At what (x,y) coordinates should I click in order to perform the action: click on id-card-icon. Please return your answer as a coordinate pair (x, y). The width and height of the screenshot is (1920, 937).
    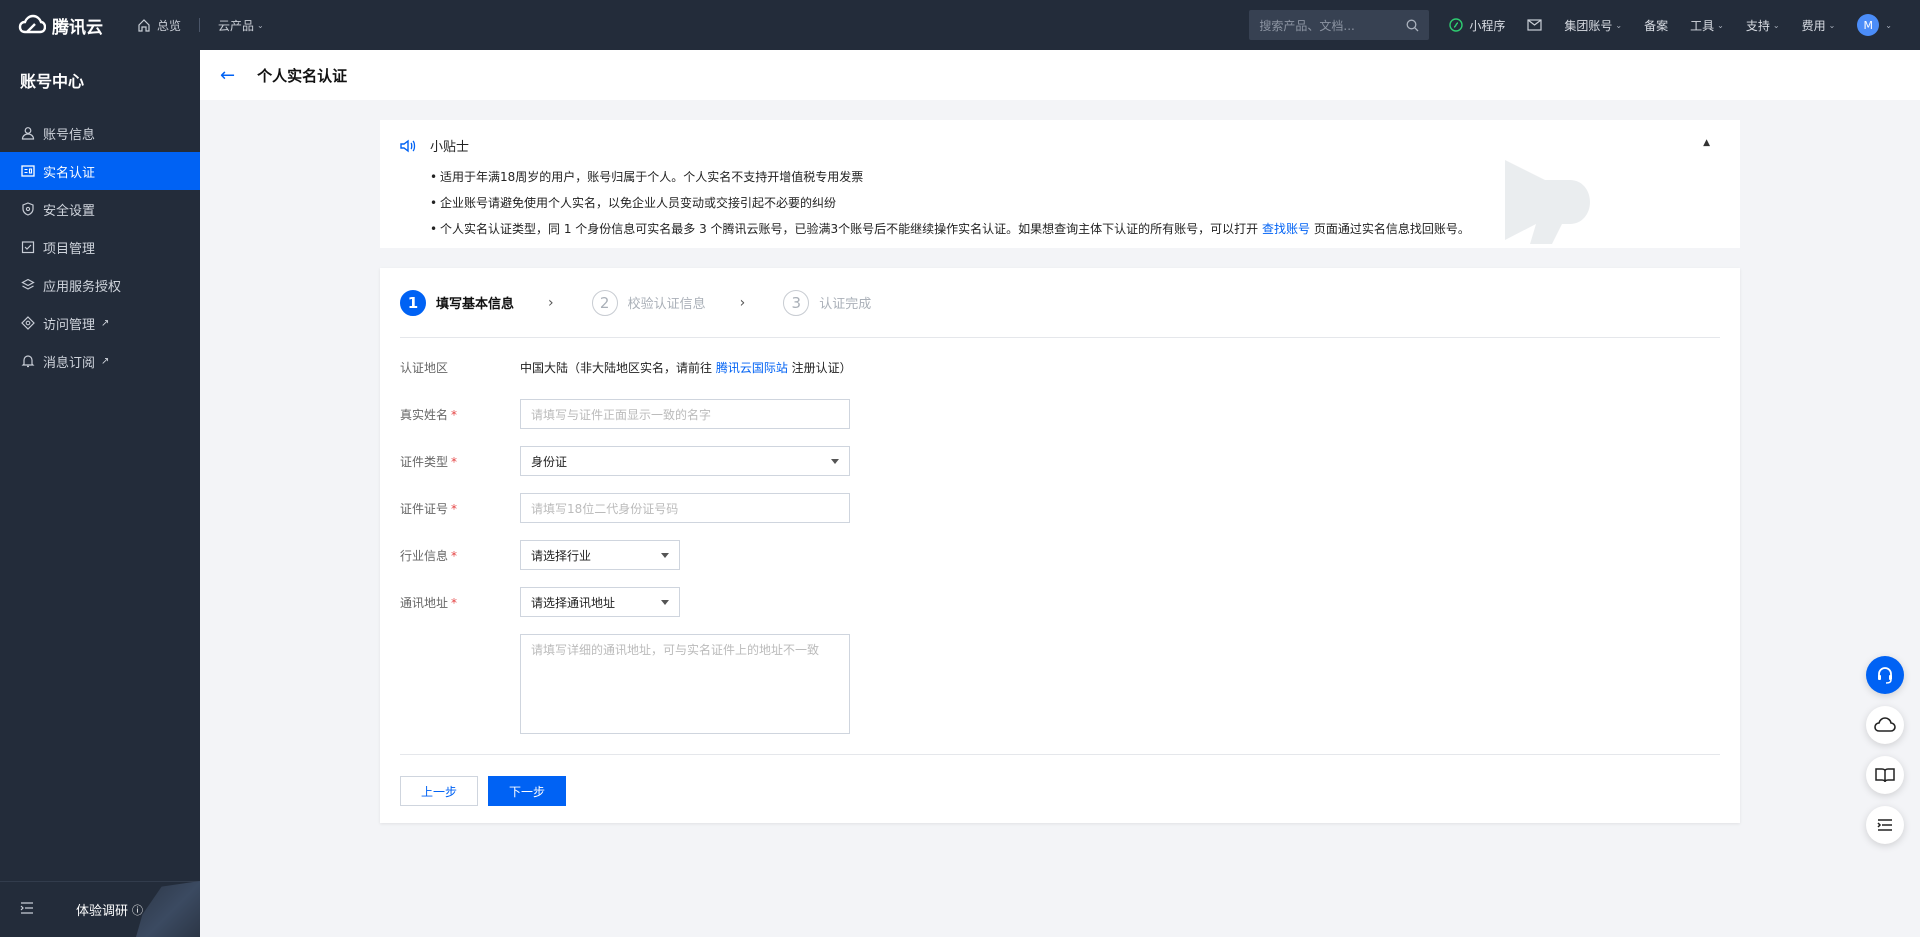
    Looking at the image, I should click on (28, 171).